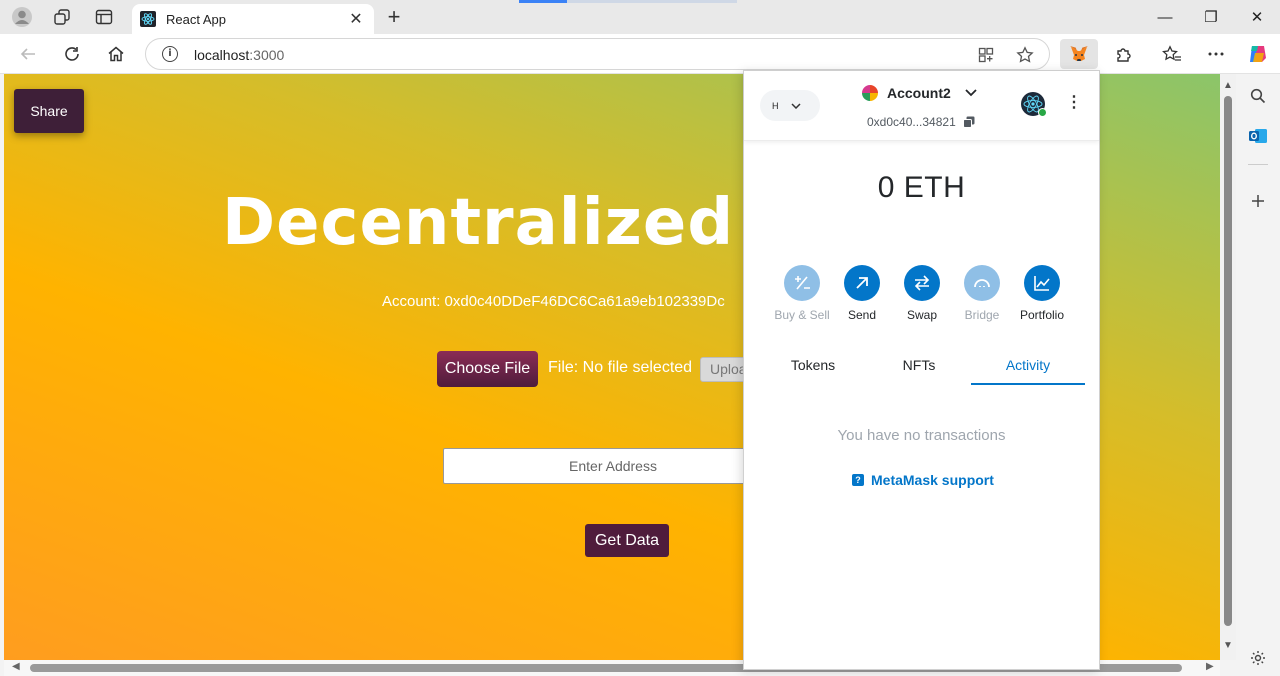  I want to click on sidebar-settings-icon, so click(1258, 658).